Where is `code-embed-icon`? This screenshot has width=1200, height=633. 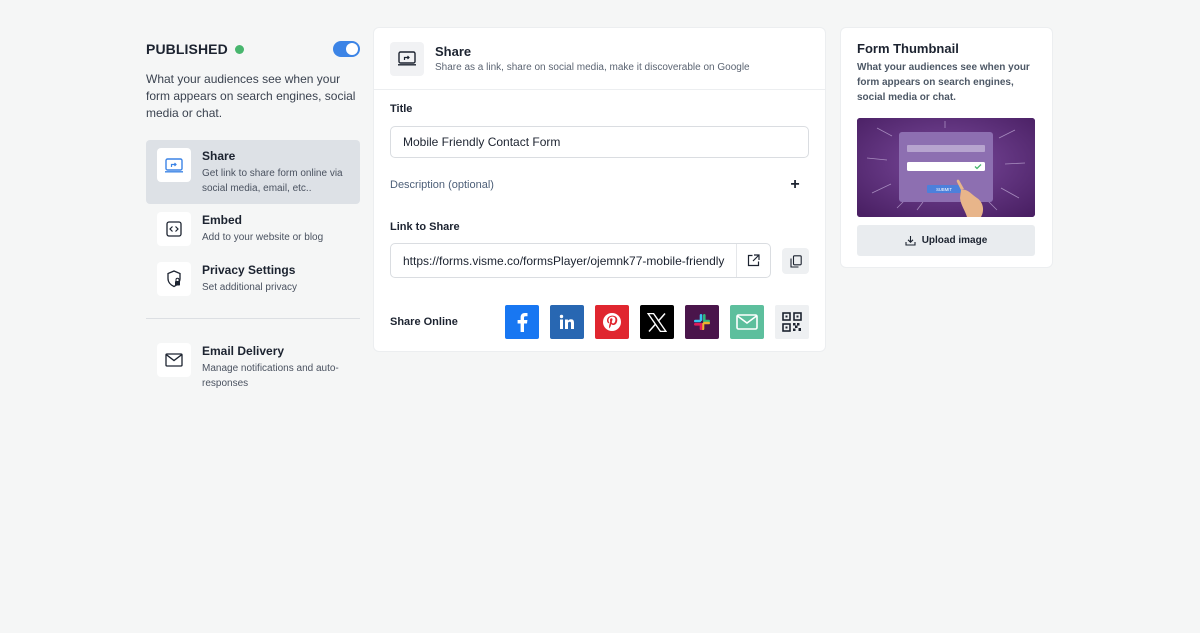 code-embed-icon is located at coordinates (174, 229).